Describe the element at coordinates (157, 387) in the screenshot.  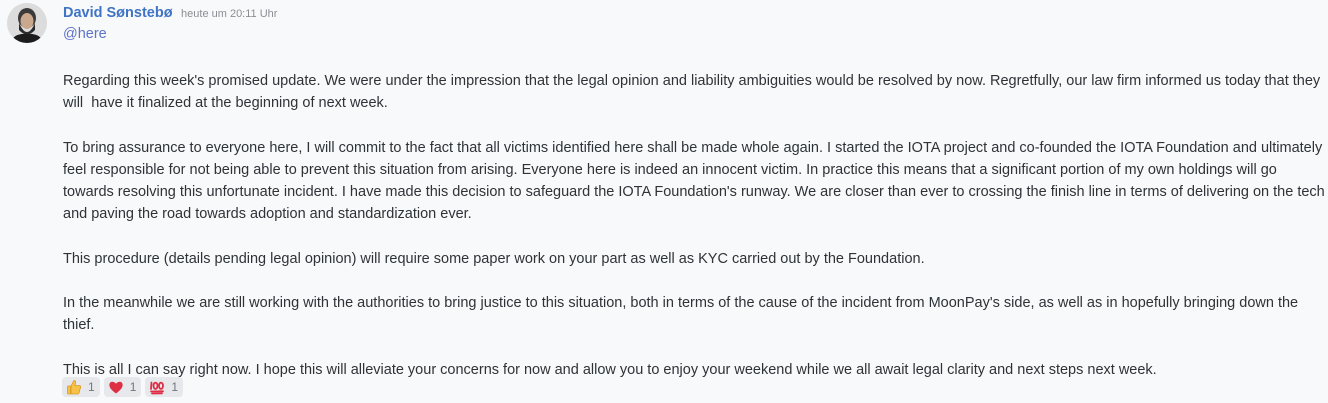
I see `hundred-points-icon` at that location.